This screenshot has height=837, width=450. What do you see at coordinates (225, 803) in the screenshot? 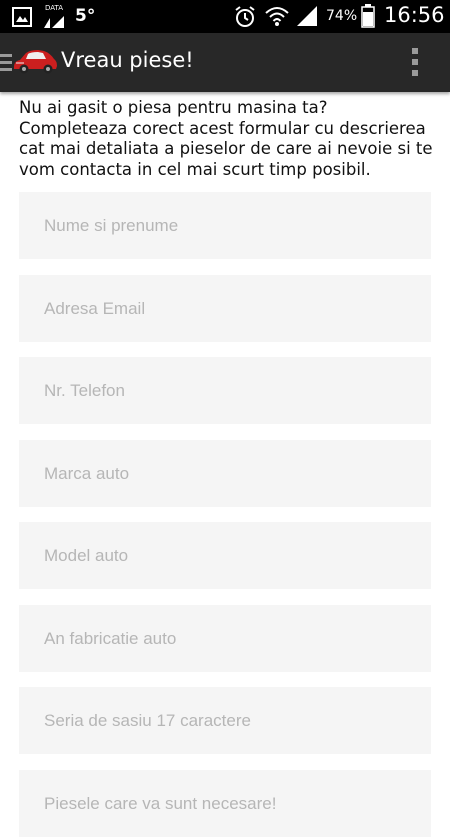
I see `parts-needed-field` at bounding box center [225, 803].